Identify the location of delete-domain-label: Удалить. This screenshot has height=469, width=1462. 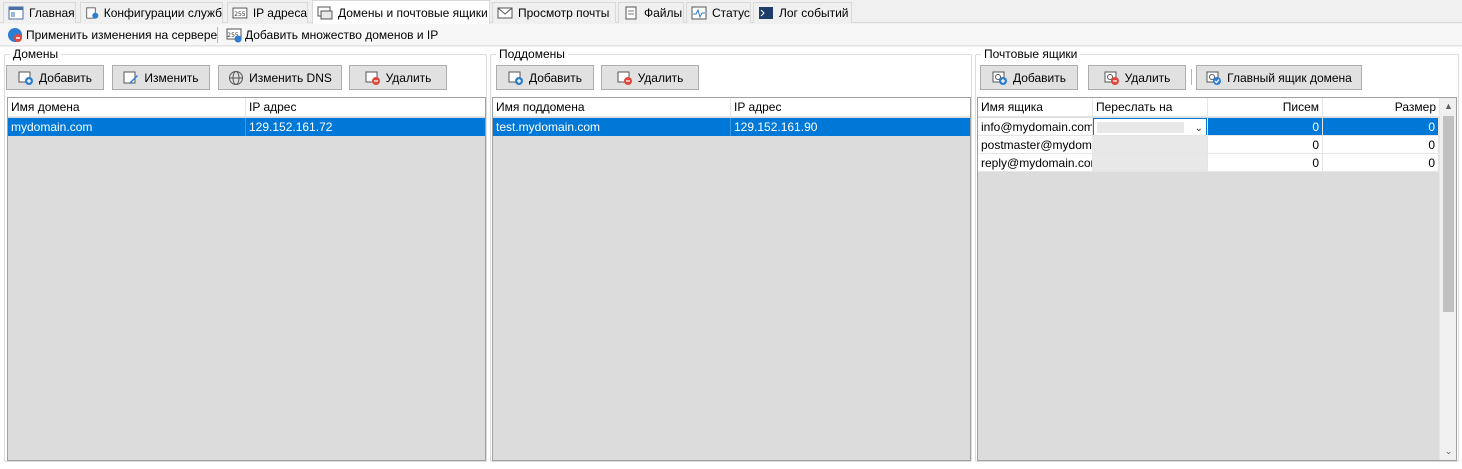
(408, 77).